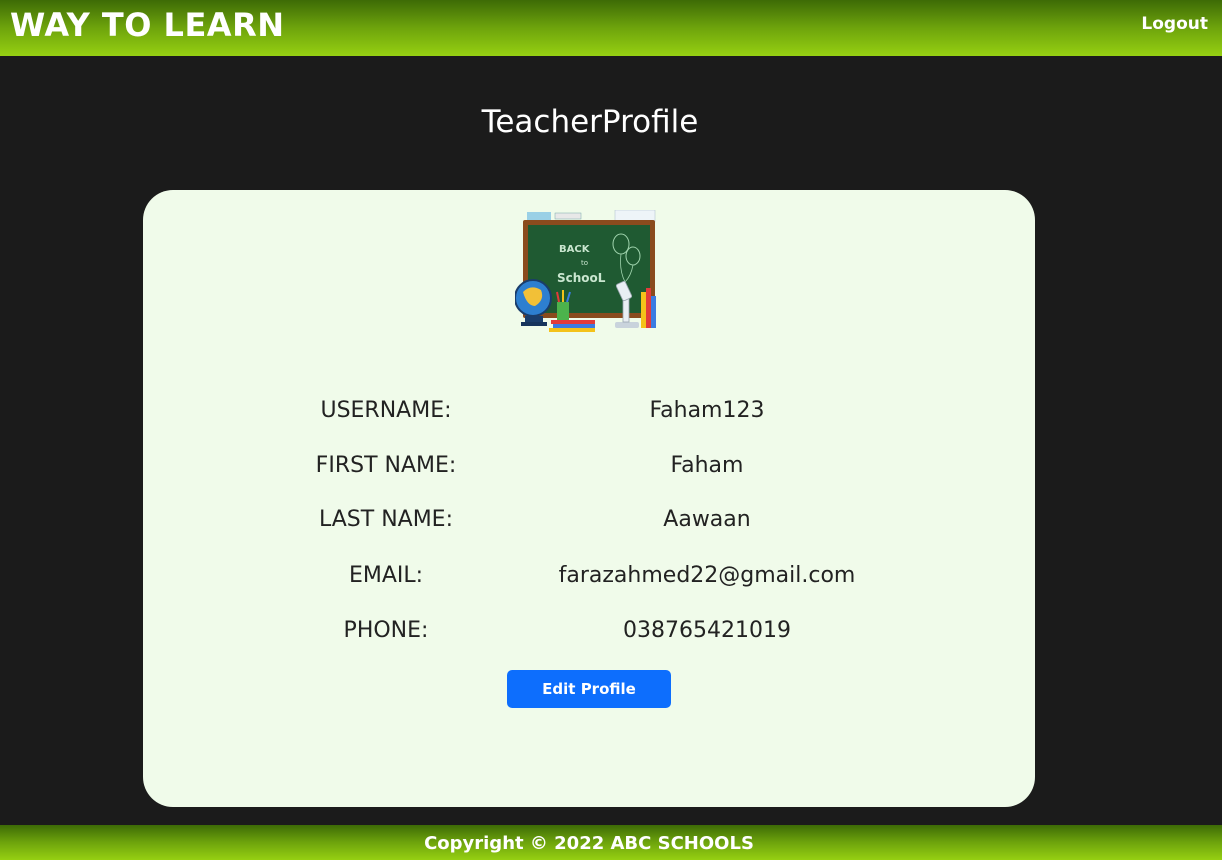 The image size is (1222, 860). What do you see at coordinates (147, 25) in the screenshot?
I see `brand-logo-text: WAY TO LEARN` at bounding box center [147, 25].